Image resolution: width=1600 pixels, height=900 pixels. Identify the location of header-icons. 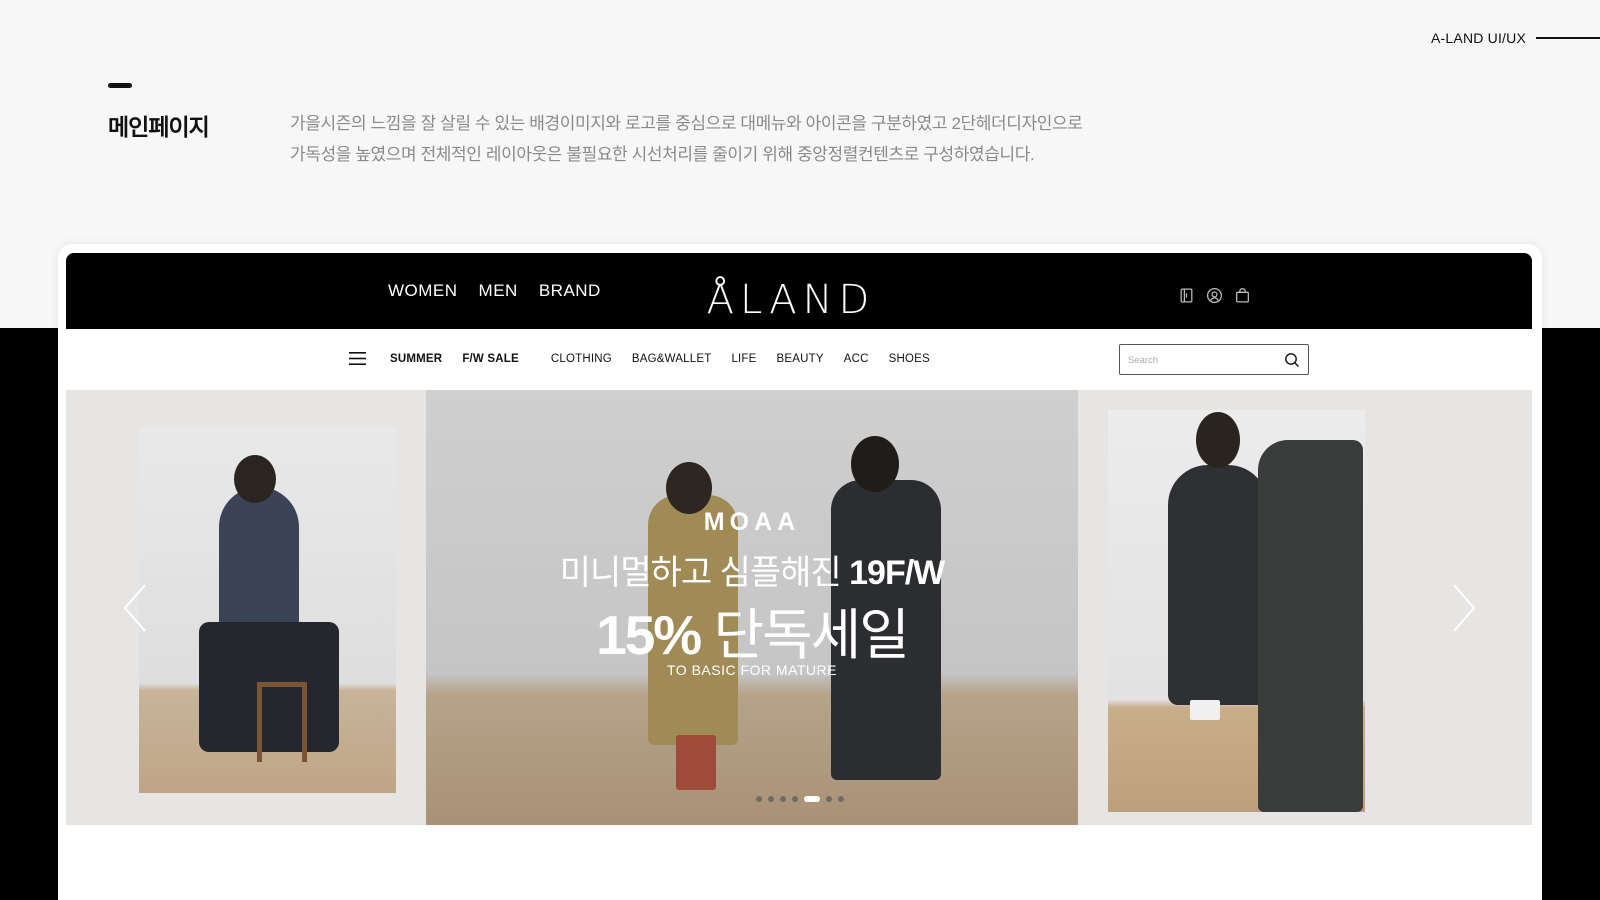
(1214, 295).